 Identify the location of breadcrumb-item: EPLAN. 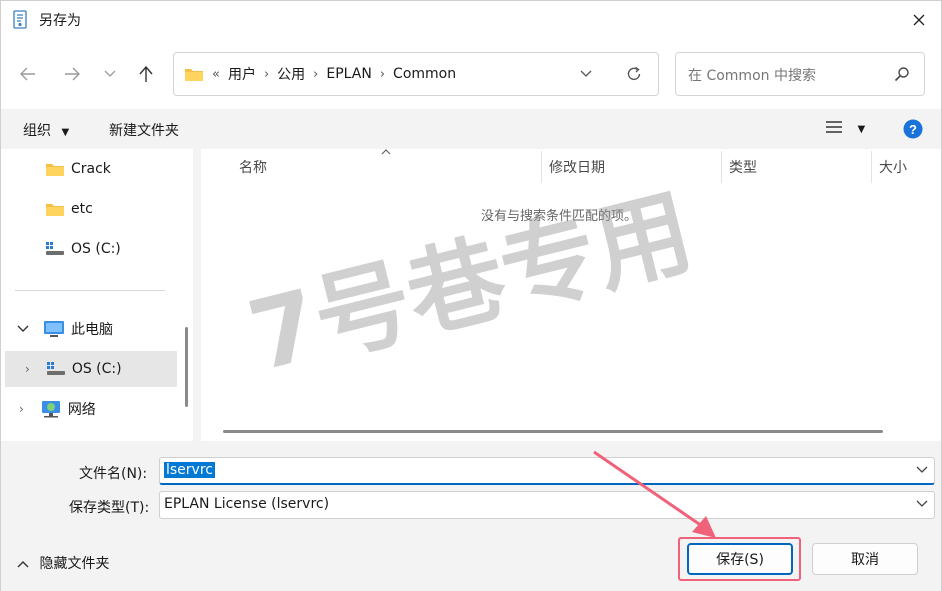
(348, 74).